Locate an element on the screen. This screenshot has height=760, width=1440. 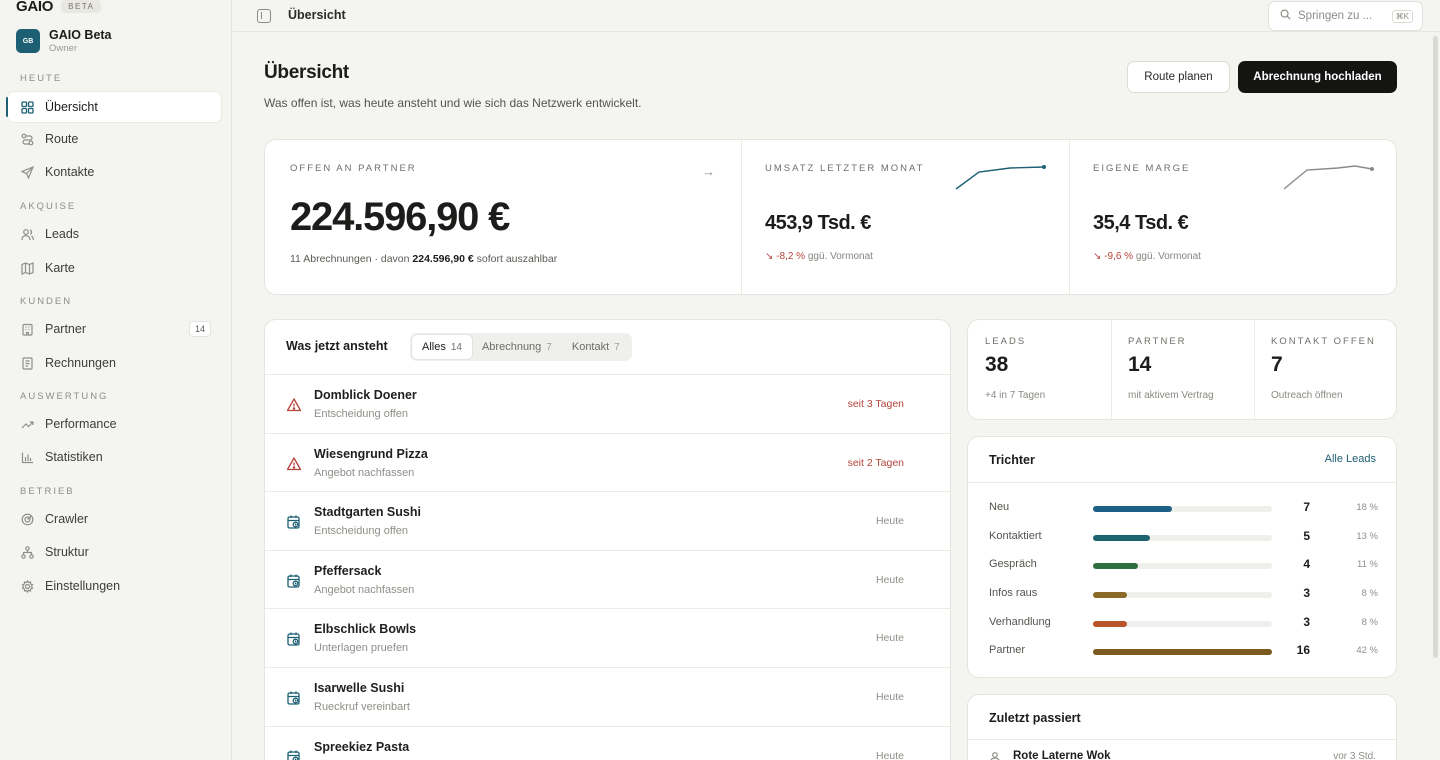
funnel-stage-label: Partner is located at coordinates (1007, 650).